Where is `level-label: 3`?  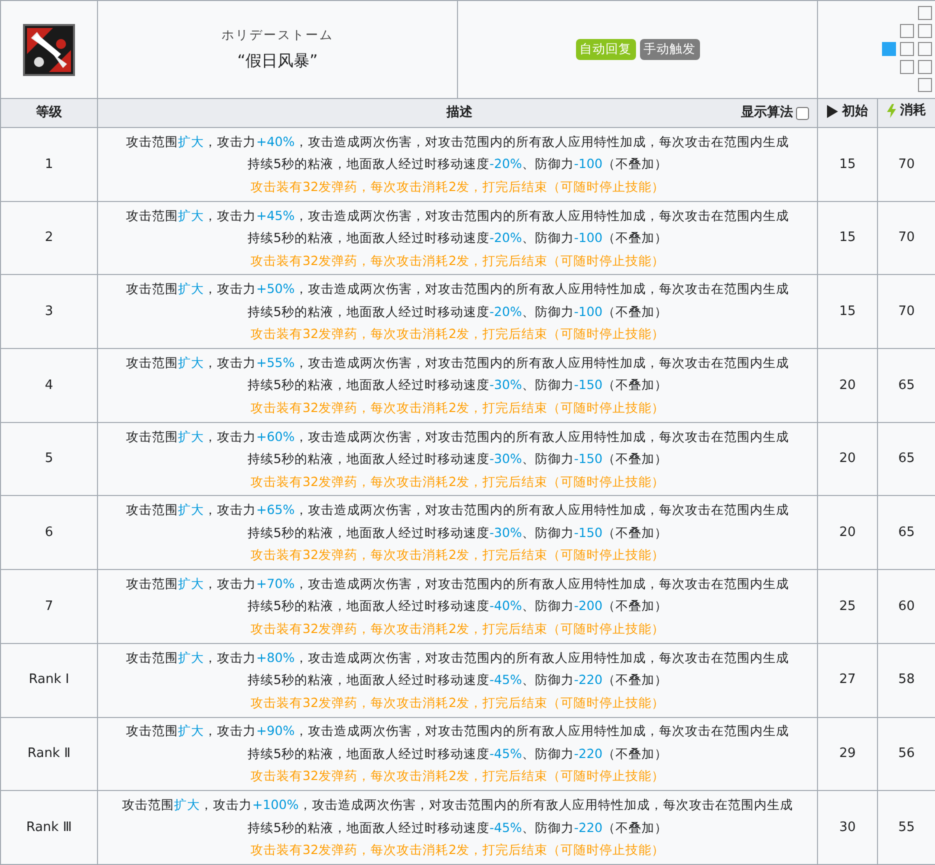 level-label: 3 is located at coordinates (49, 311).